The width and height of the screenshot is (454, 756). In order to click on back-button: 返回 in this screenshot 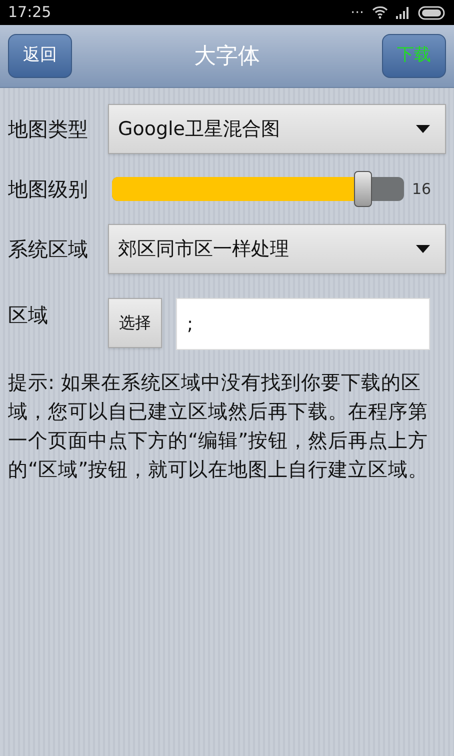, I will do `click(40, 56)`.